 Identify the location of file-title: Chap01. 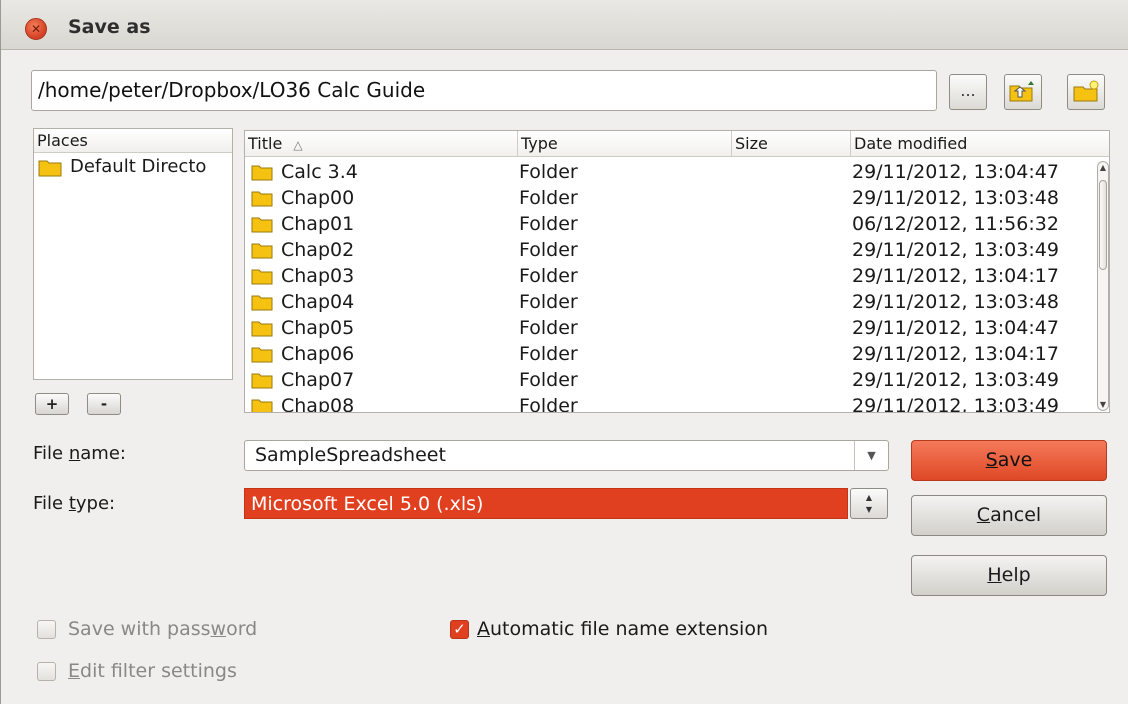
(318, 224).